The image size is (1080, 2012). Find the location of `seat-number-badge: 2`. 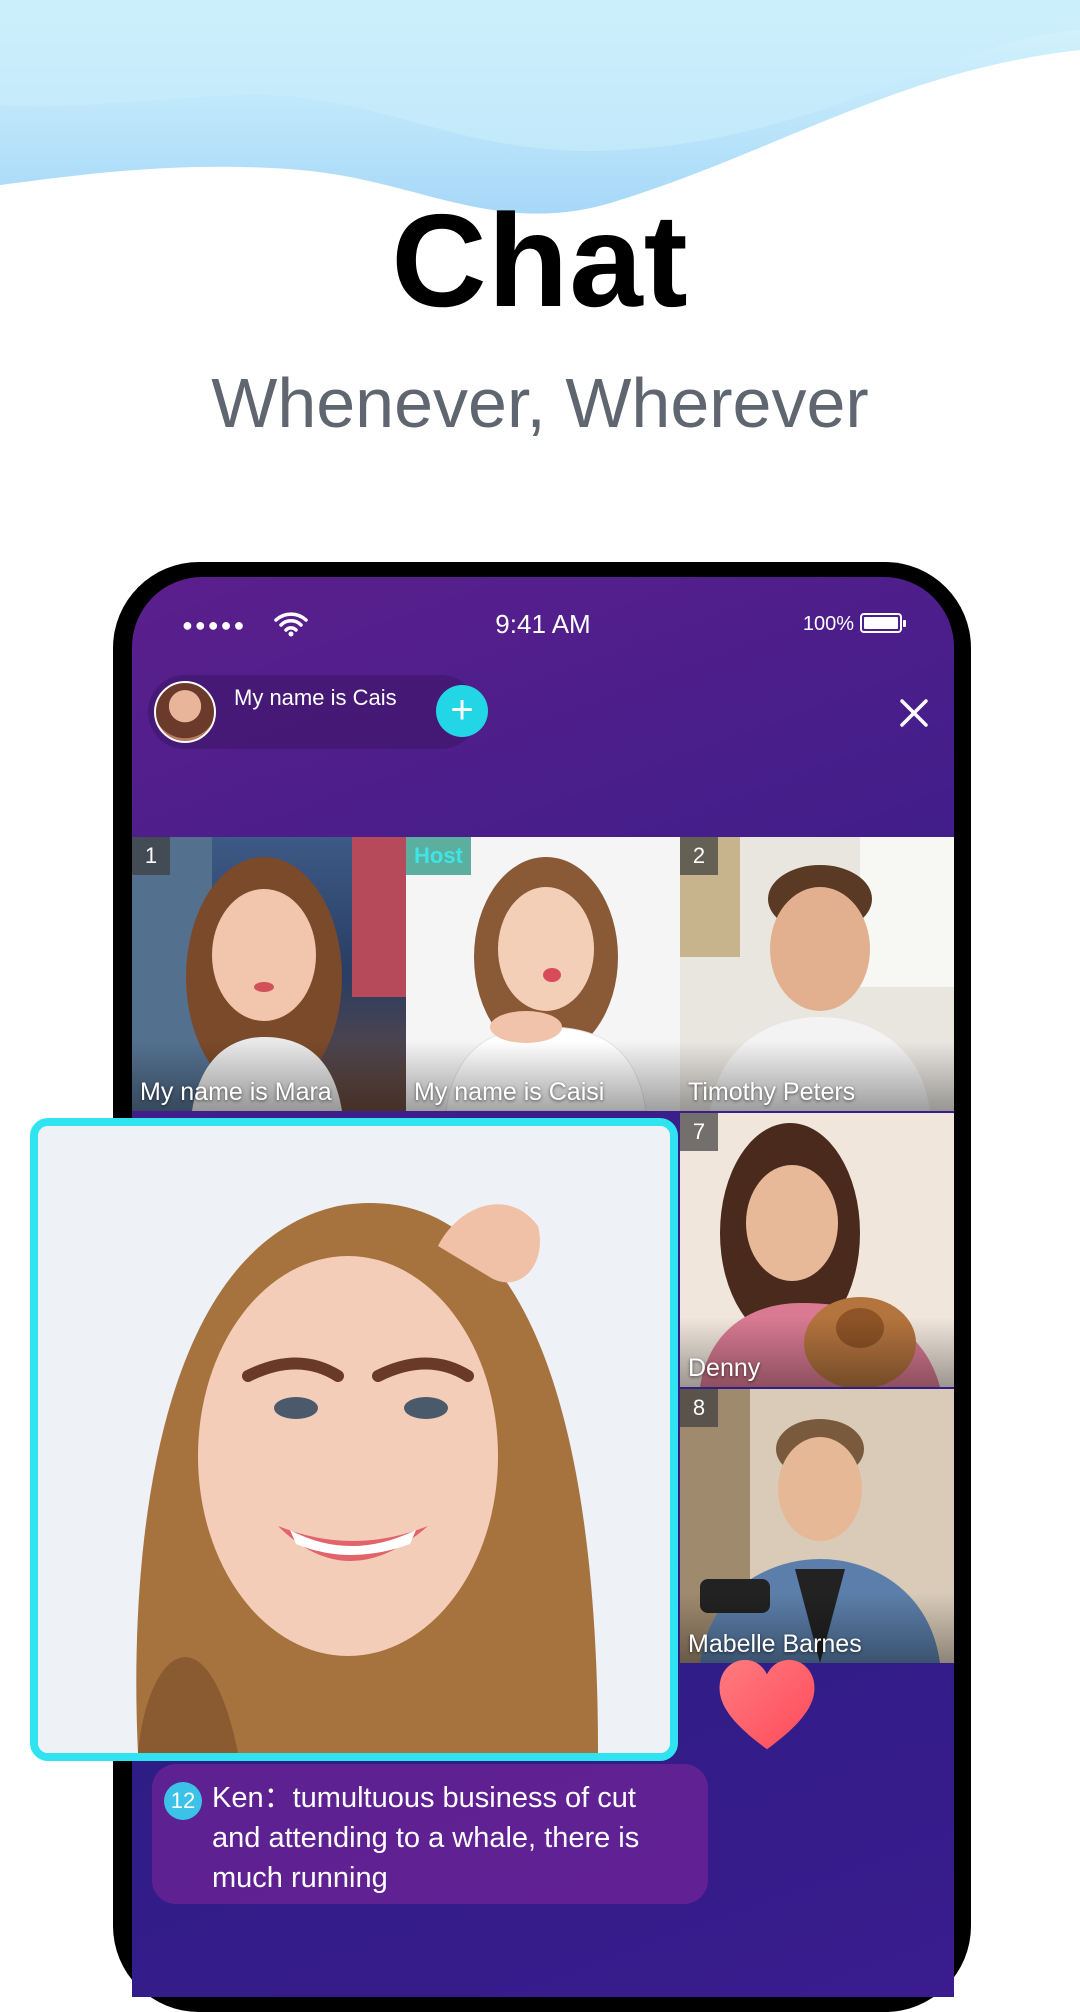

seat-number-badge: 2 is located at coordinates (699, 856).